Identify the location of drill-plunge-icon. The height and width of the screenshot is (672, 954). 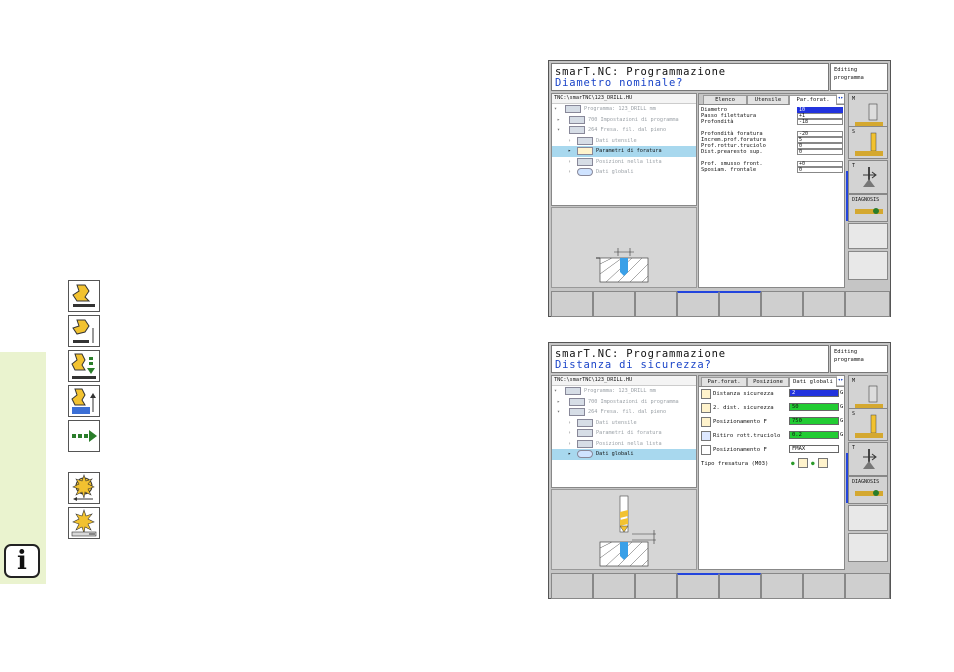
(84, 296).